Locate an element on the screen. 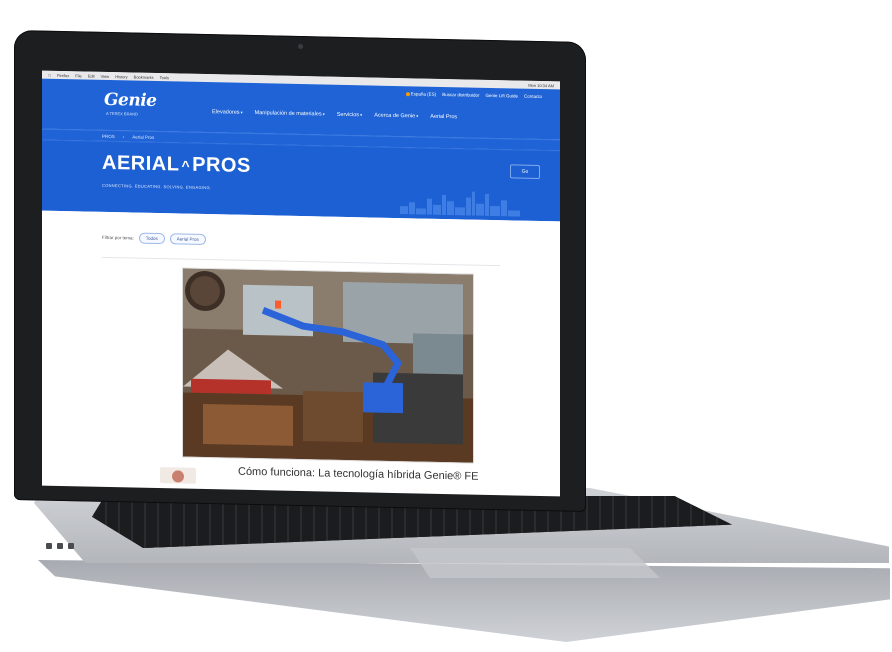 The width and height of the screenshot is (892, 652). divider is located at coordinates (301, 261).